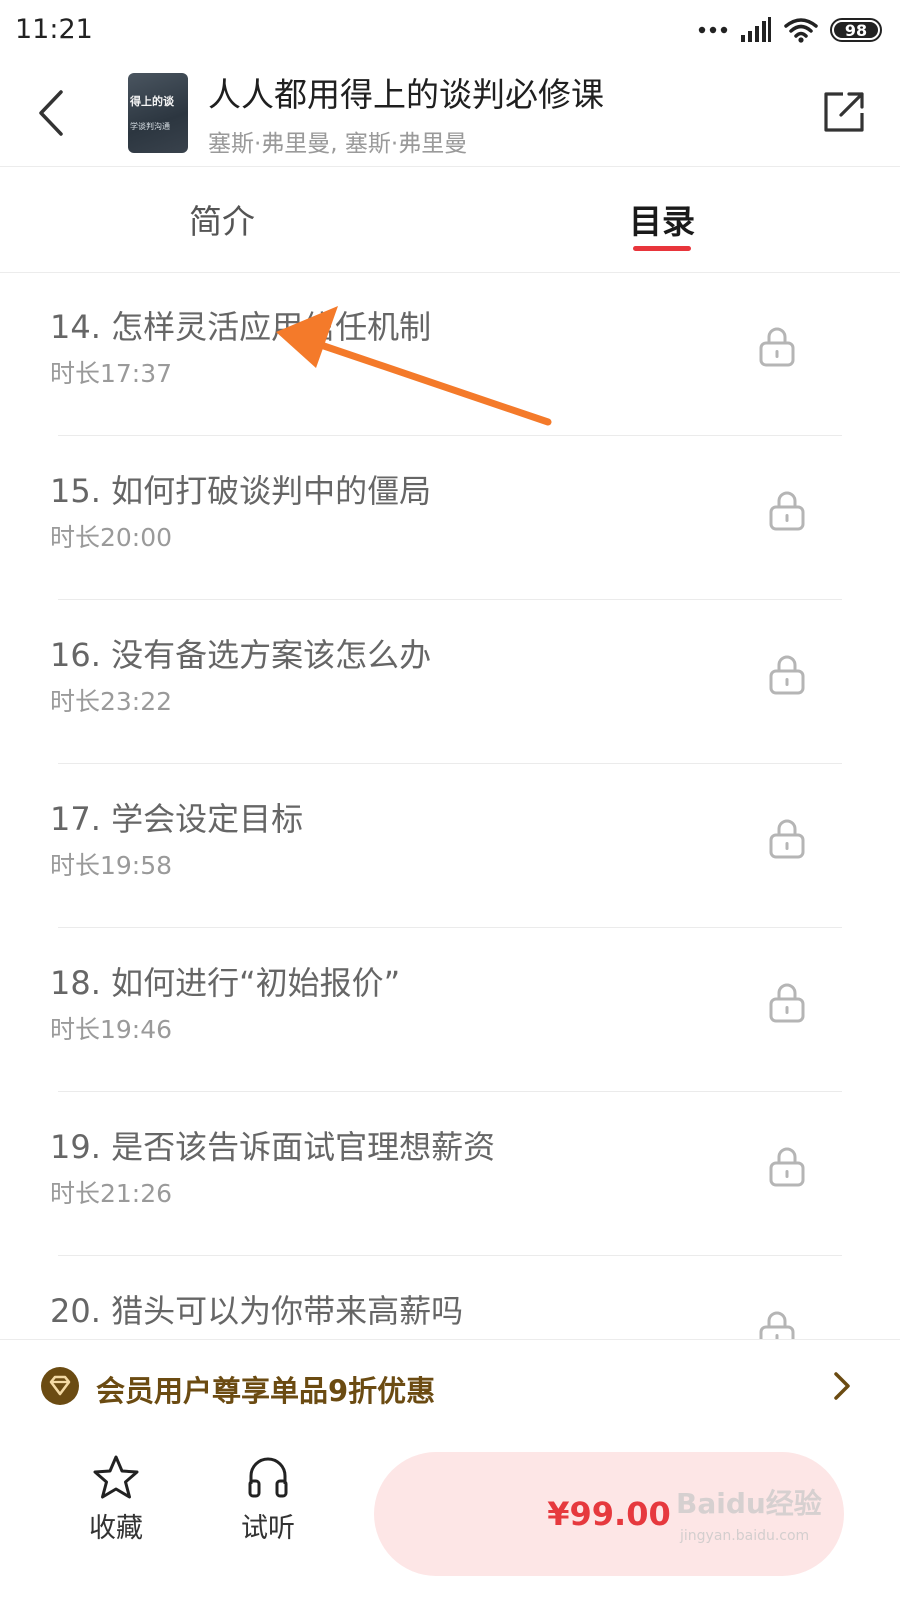  What do you see at coordinates (177, 819) in the screenshot?
I see `chapter-title: 17. 学会设定目标` at bounding box center [177, 819].